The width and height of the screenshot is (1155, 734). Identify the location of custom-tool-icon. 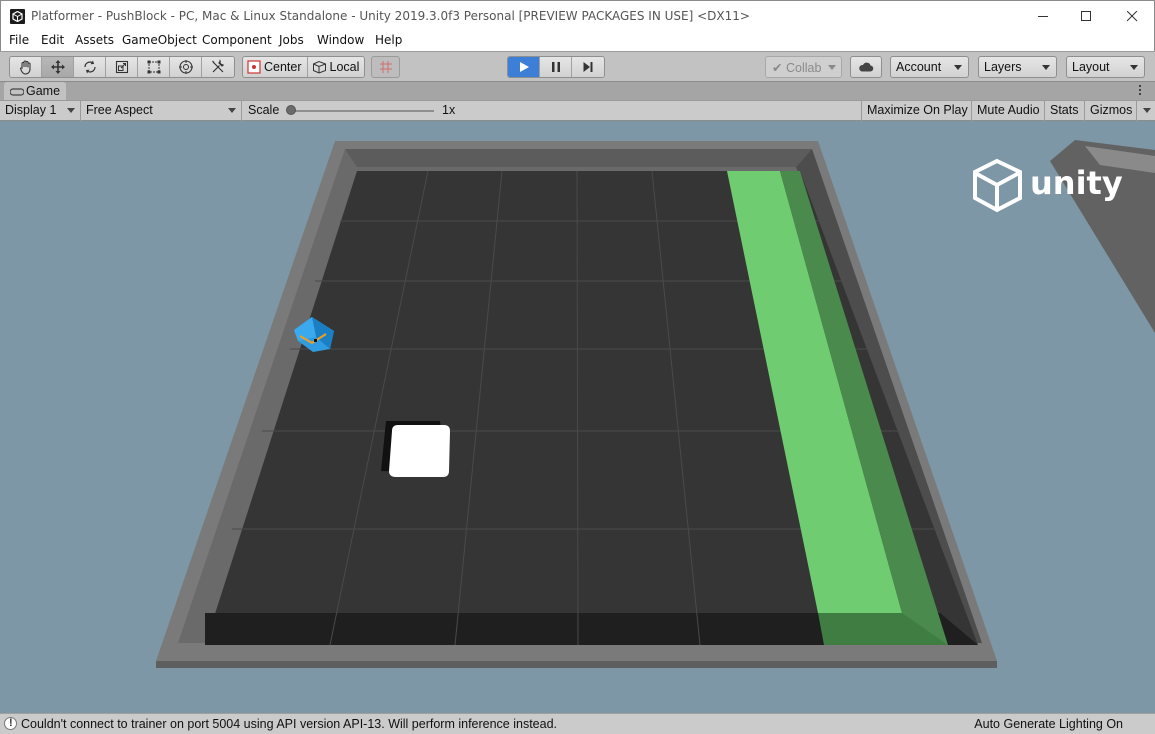
(218, 66).